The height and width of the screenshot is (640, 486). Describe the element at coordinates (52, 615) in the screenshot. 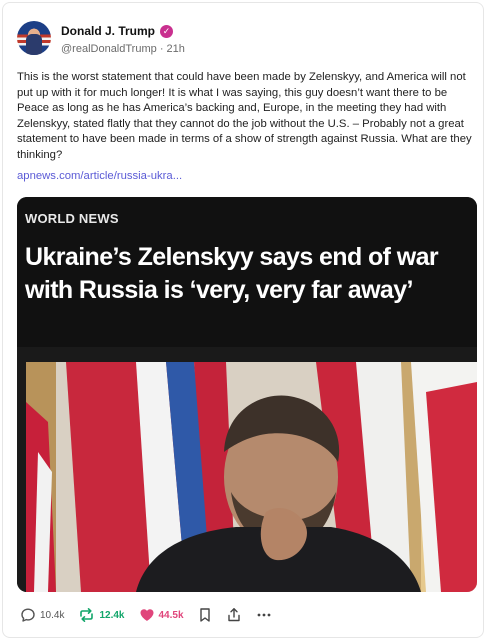

I see `reply-count: 10.4k` at that location.